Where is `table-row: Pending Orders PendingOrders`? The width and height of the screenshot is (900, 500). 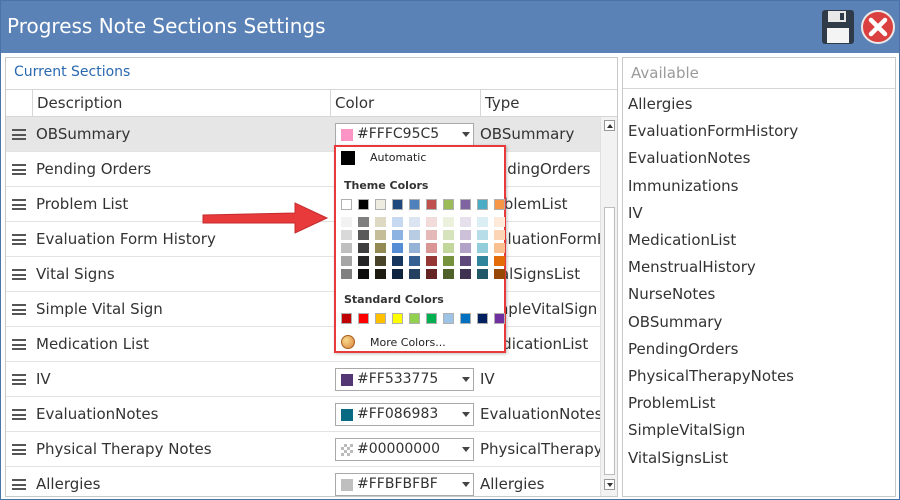 table-row: Pending Orders PendingOrders is located at coordinates (303, 169).